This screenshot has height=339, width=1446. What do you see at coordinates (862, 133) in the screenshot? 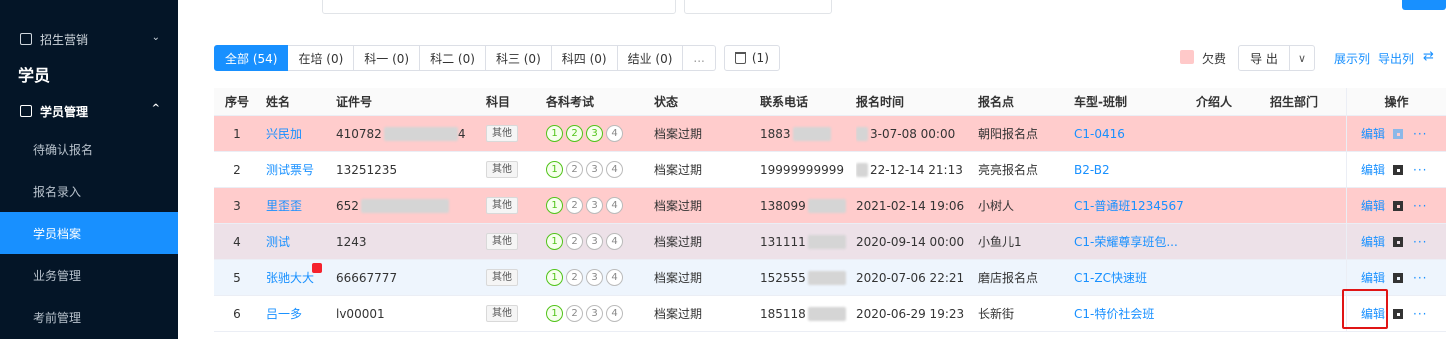
I see `redacted-blur` at bounding box center [862, 133].